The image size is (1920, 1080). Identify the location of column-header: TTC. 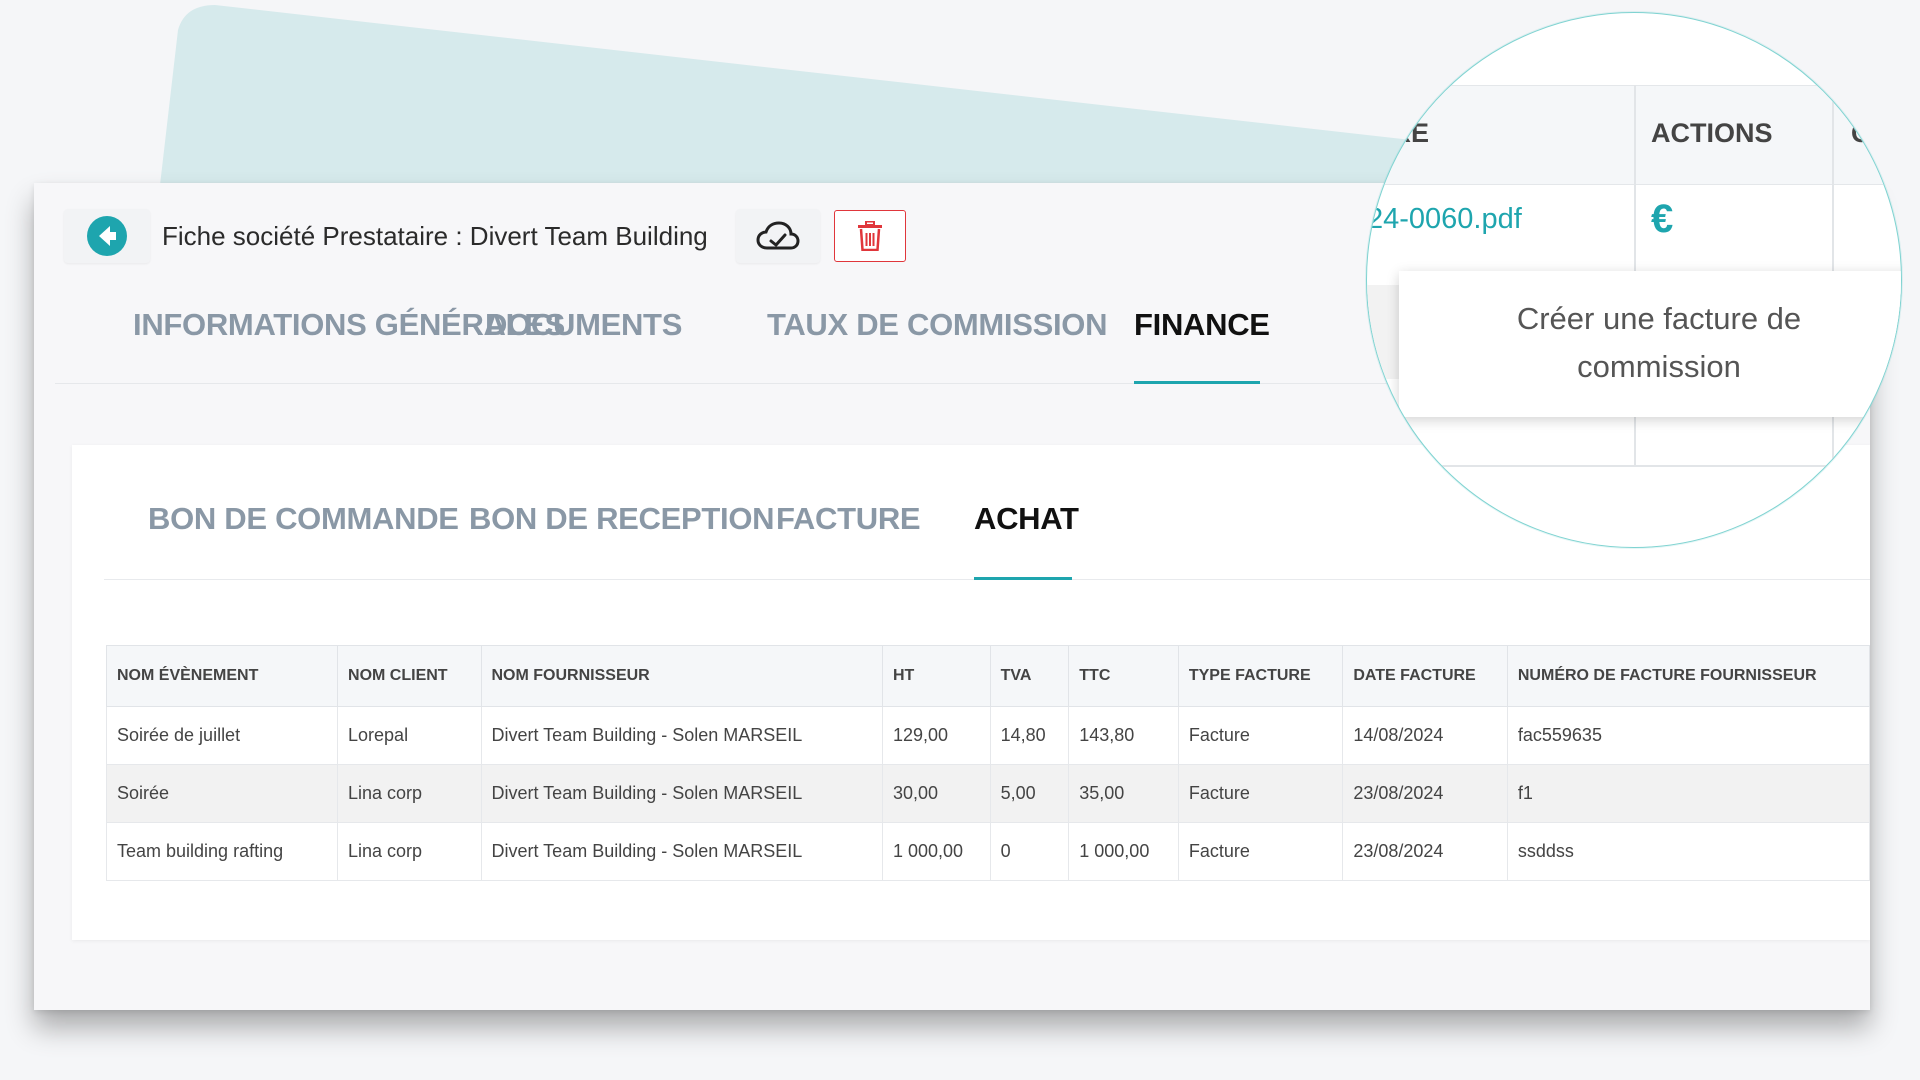
(1123, 676).